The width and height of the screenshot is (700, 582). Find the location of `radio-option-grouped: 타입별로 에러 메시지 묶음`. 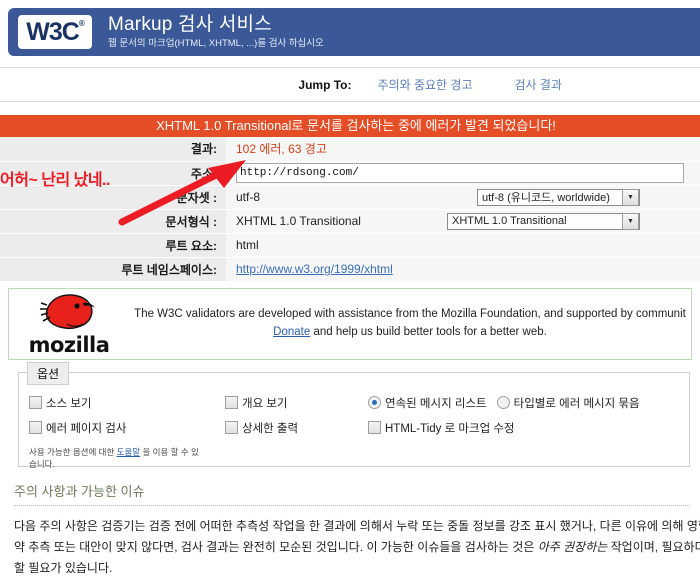

radio-option-grouped: 타입별로 에러 메시지 묶음 is located at coordinates (568, 403).